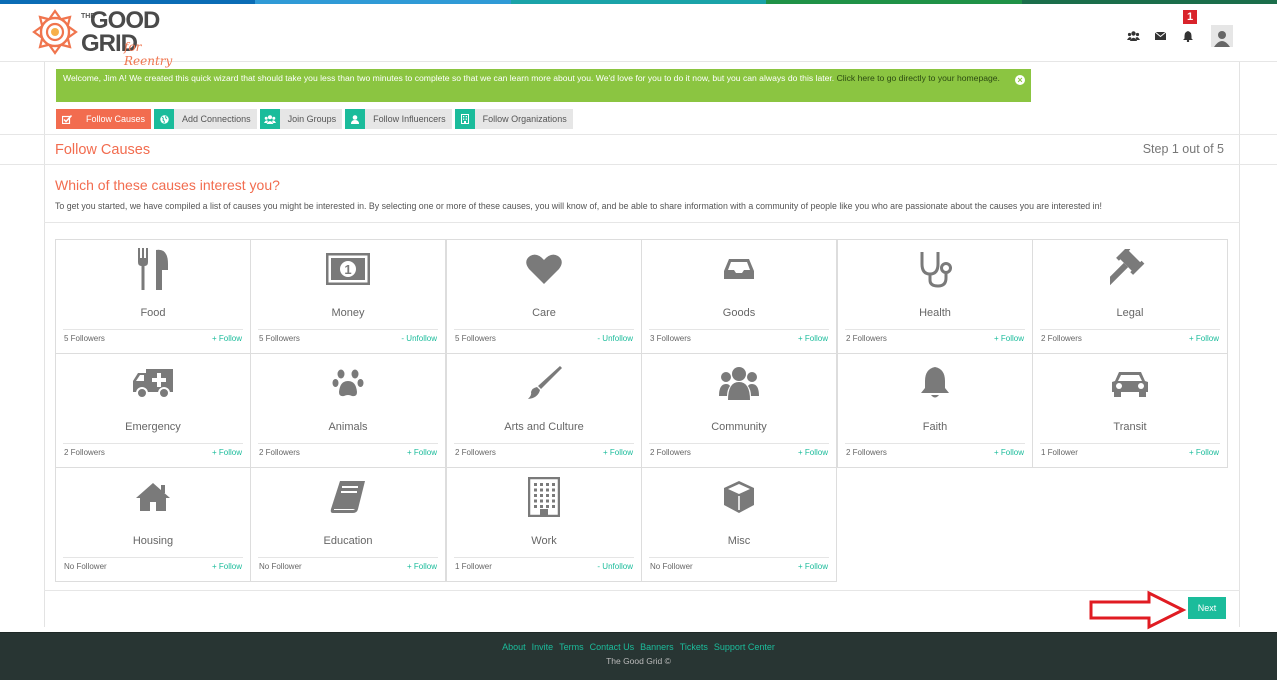 The width and height of the screenshot is (1277, 680). I want to click on tab-follow-organizations: Follow Organizations, so click(513, 119).